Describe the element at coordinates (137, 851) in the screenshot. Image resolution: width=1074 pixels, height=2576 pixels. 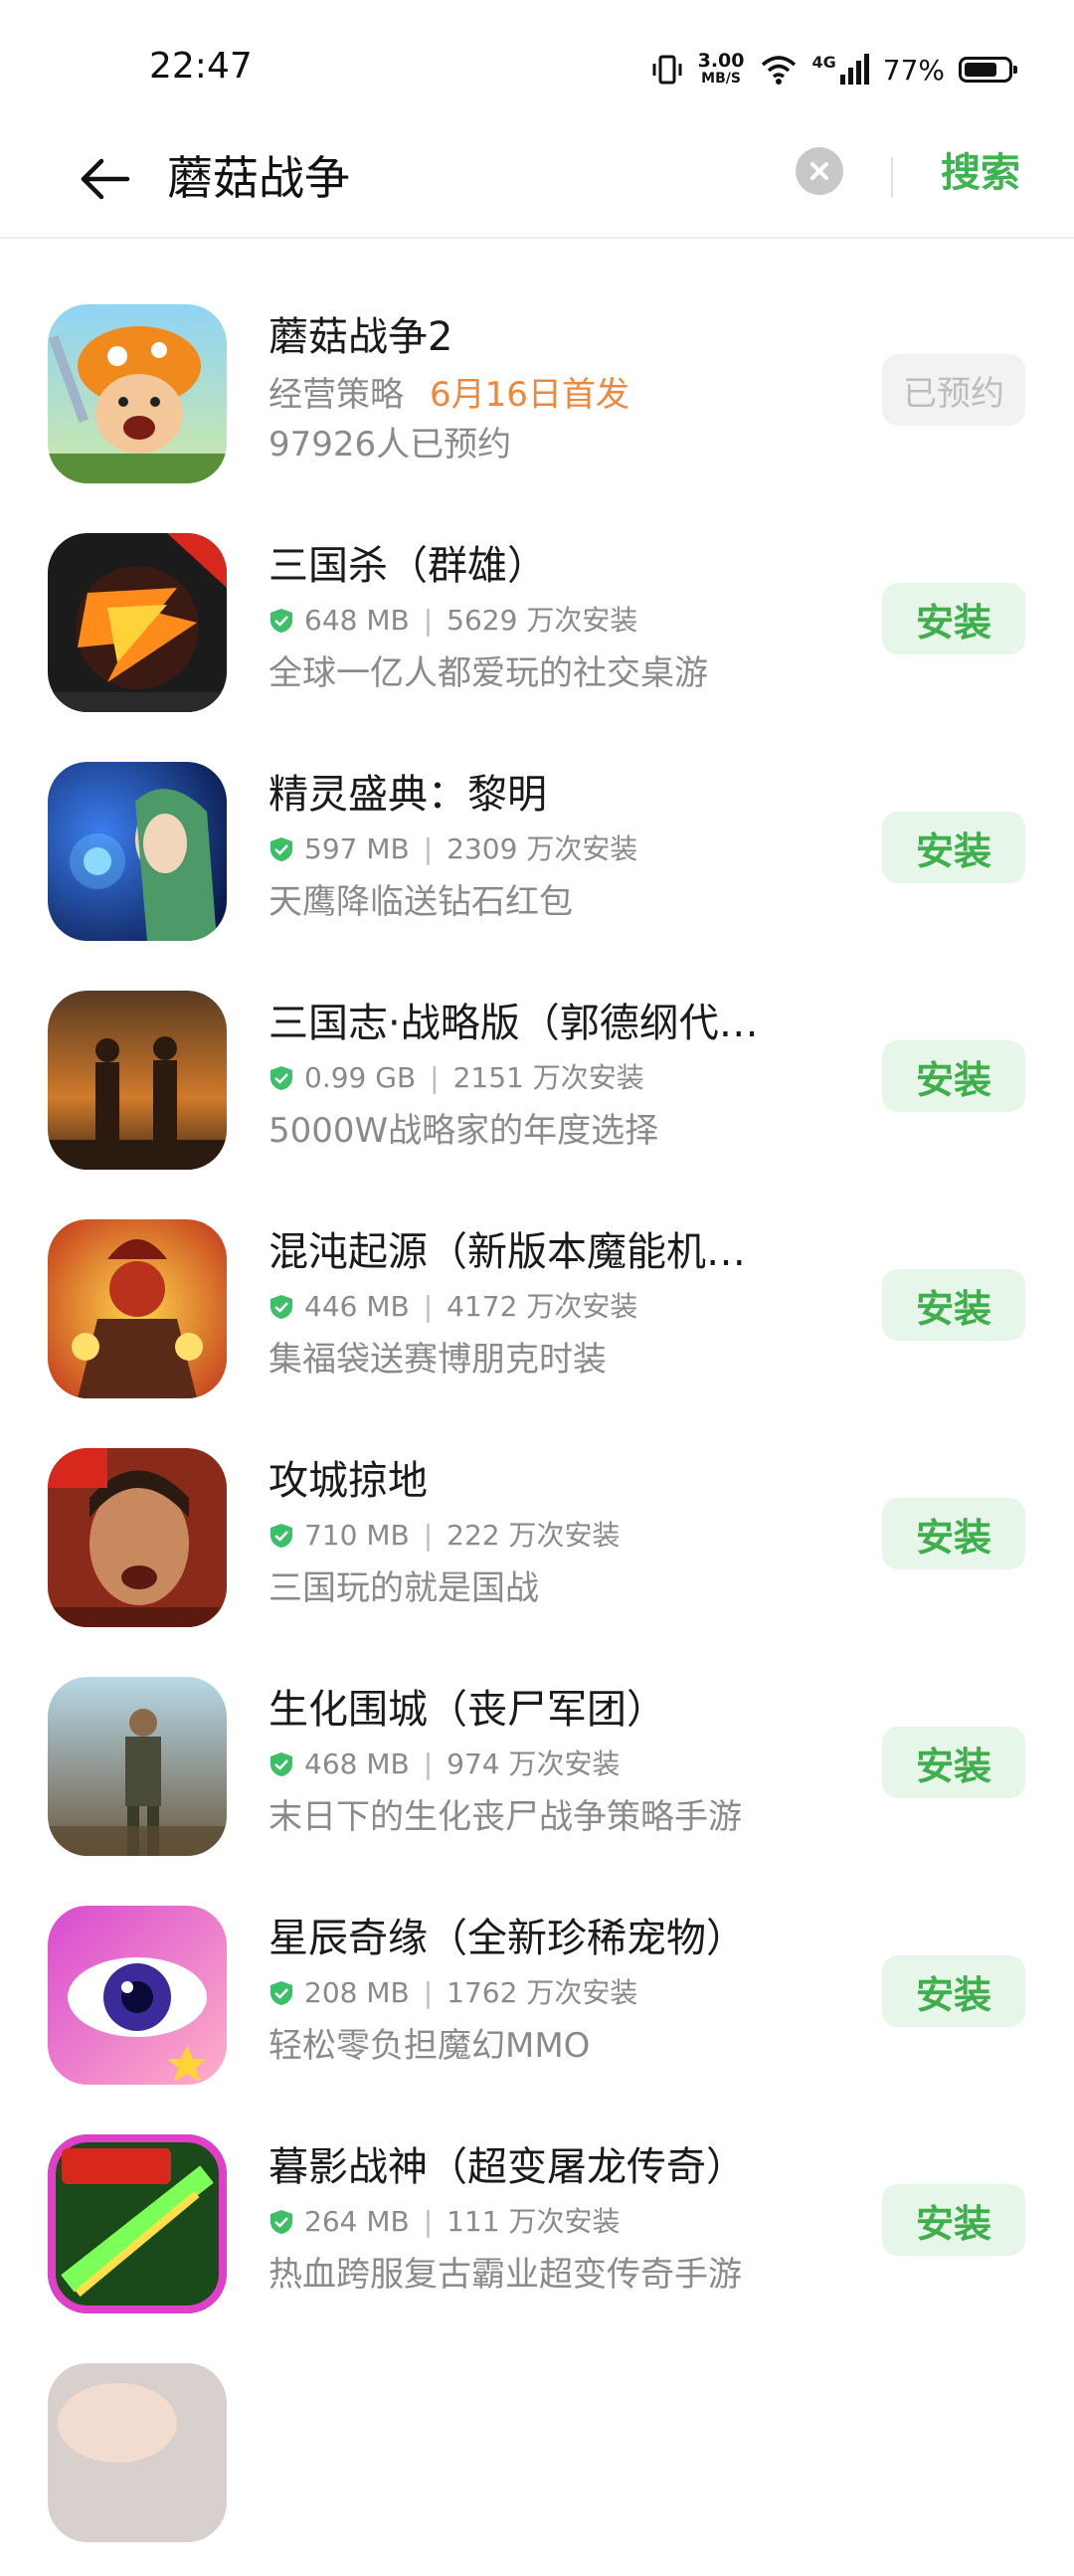
I see `app-icon-elf` at that location.